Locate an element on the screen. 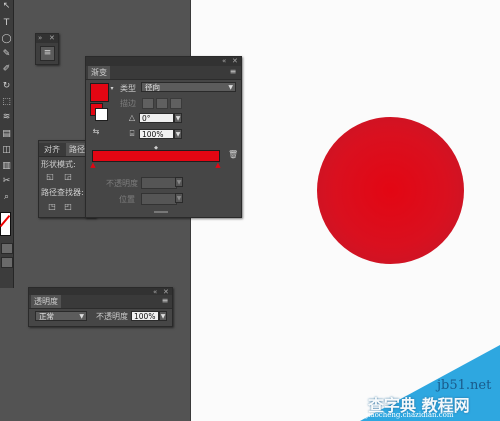 Image resolution: width=500 pixels, height=421 pixels. stroke-option-2-icon is located at coordinates (162, 103).